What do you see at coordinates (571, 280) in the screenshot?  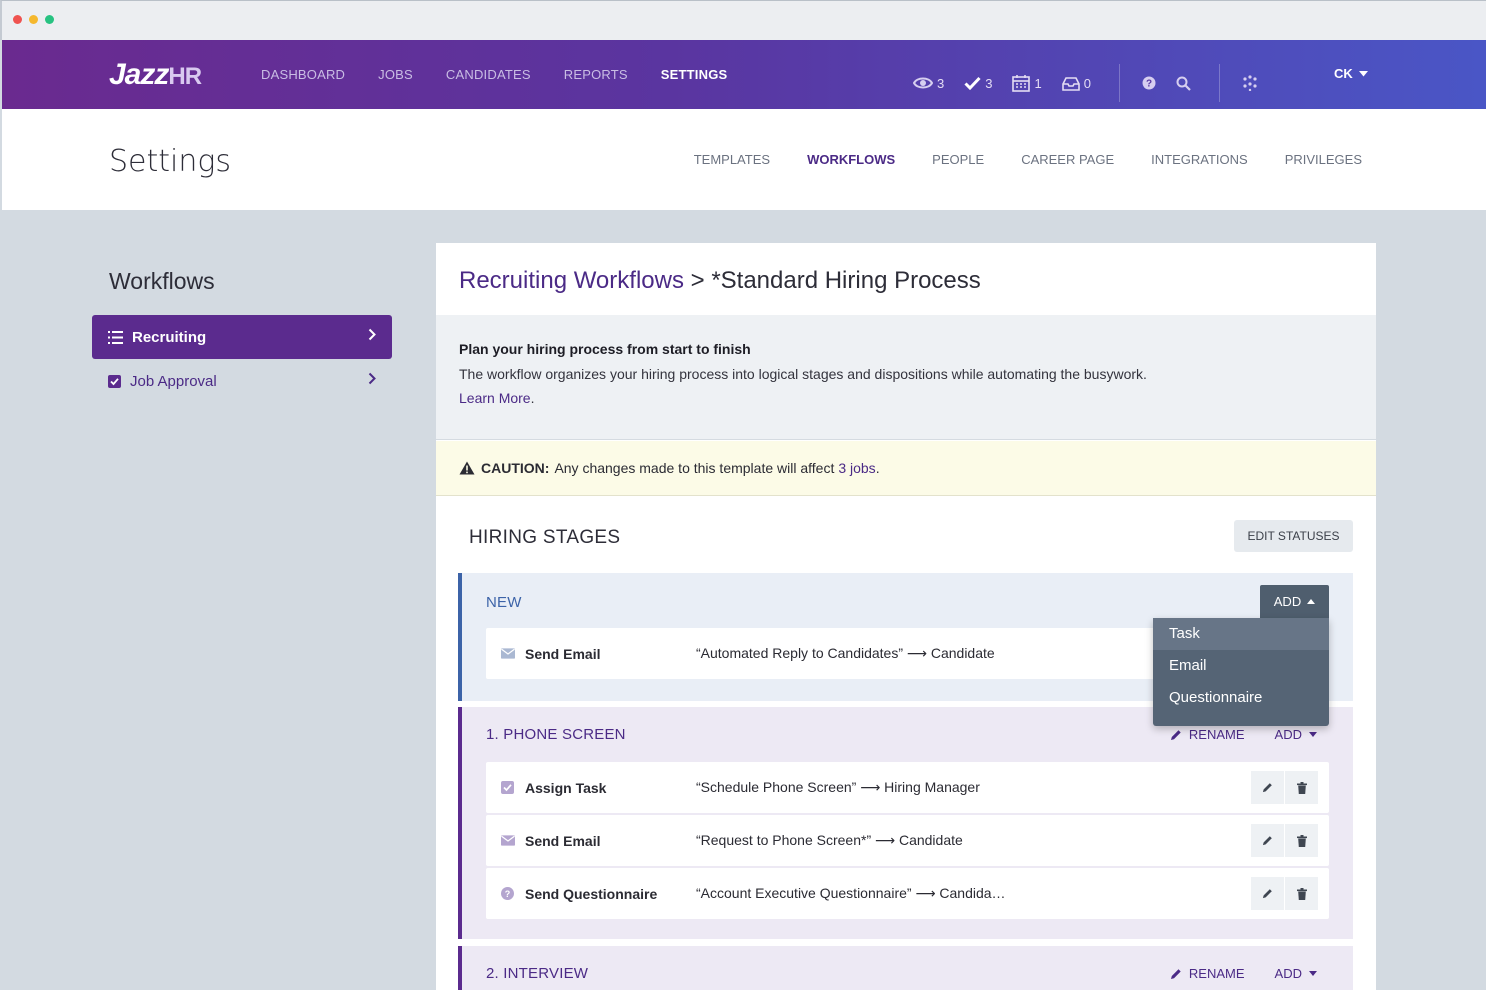 I see `breadcrumb-recruiting-workflows: Recruiting Workflows` at bounding box center [571, 280].